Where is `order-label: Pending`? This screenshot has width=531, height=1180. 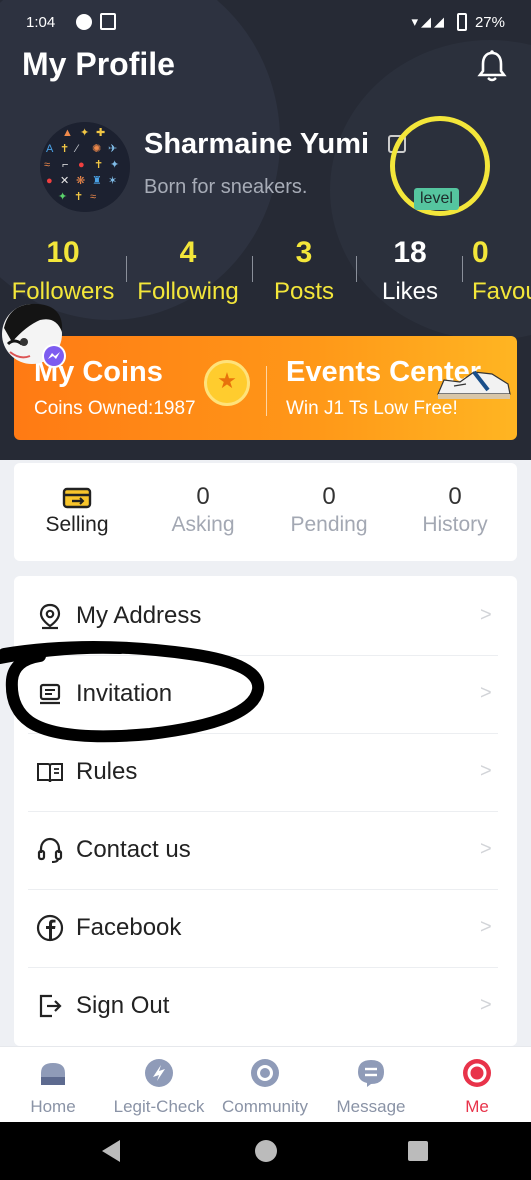
order-label: Pending is located at coordinates (329, 524).